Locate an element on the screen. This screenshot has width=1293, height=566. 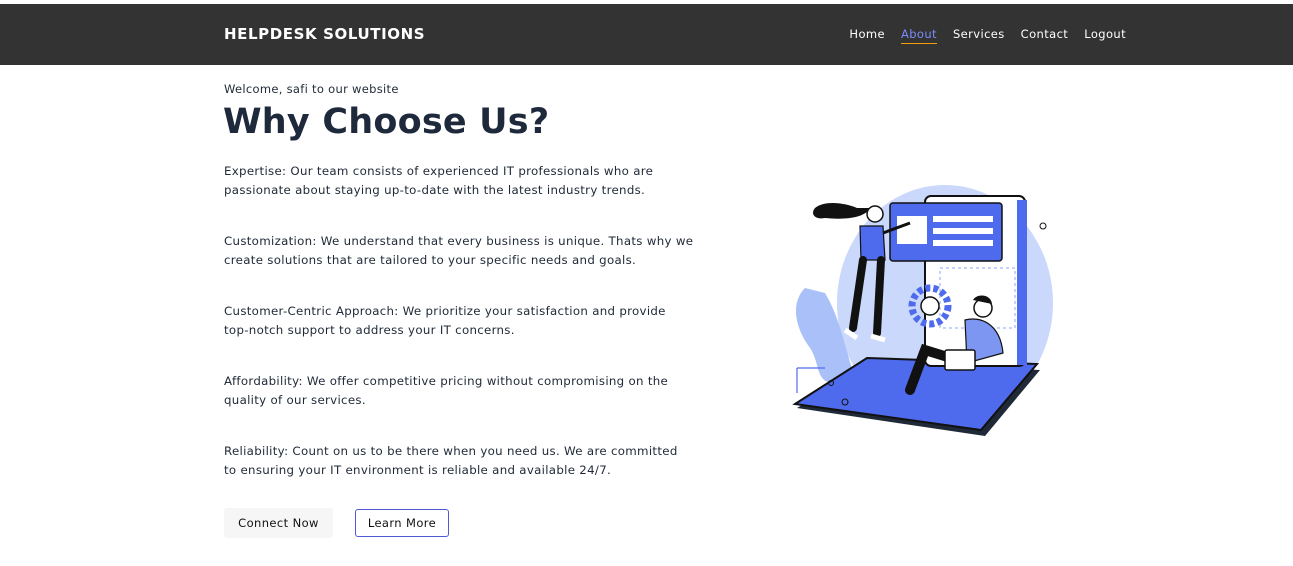
helpdesk-illustration is located at coordinates (922, 310).